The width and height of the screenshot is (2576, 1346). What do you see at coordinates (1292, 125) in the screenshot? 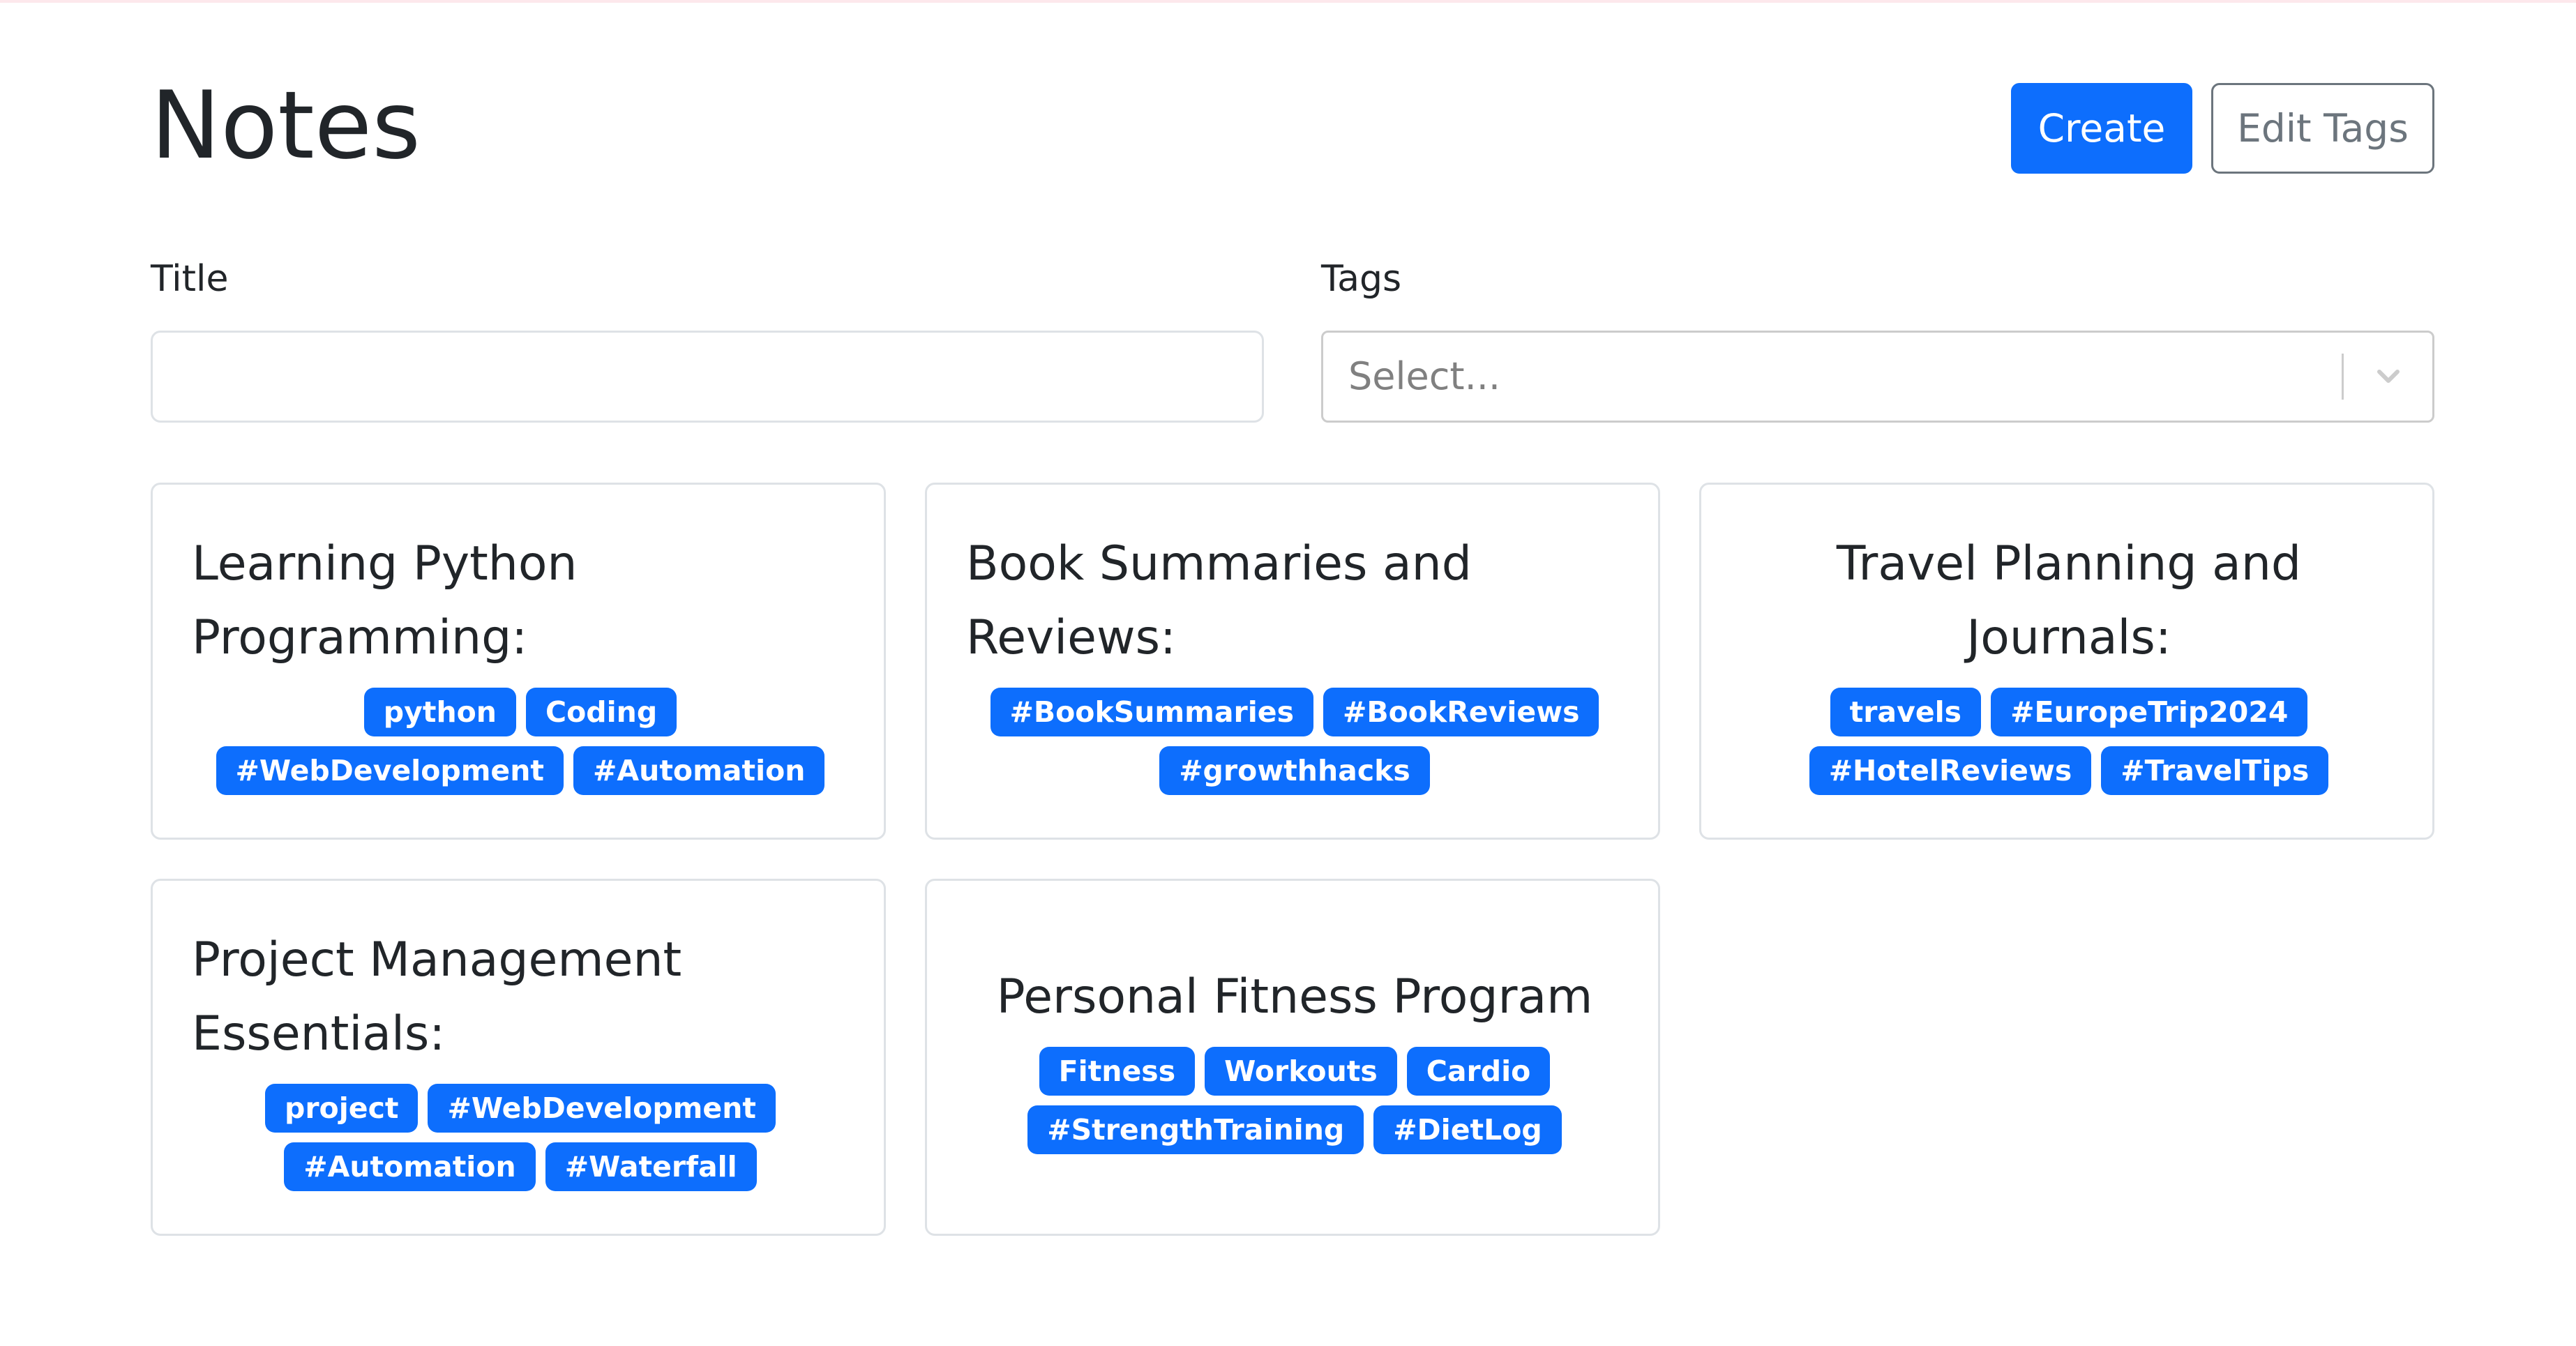
I see `page-header: Notes Create Edit Tags` at bounding box center [1292, 125].